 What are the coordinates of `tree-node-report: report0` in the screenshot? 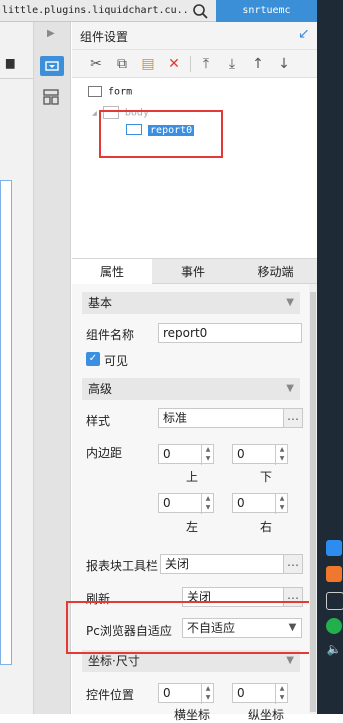 It's located at (160, 130).